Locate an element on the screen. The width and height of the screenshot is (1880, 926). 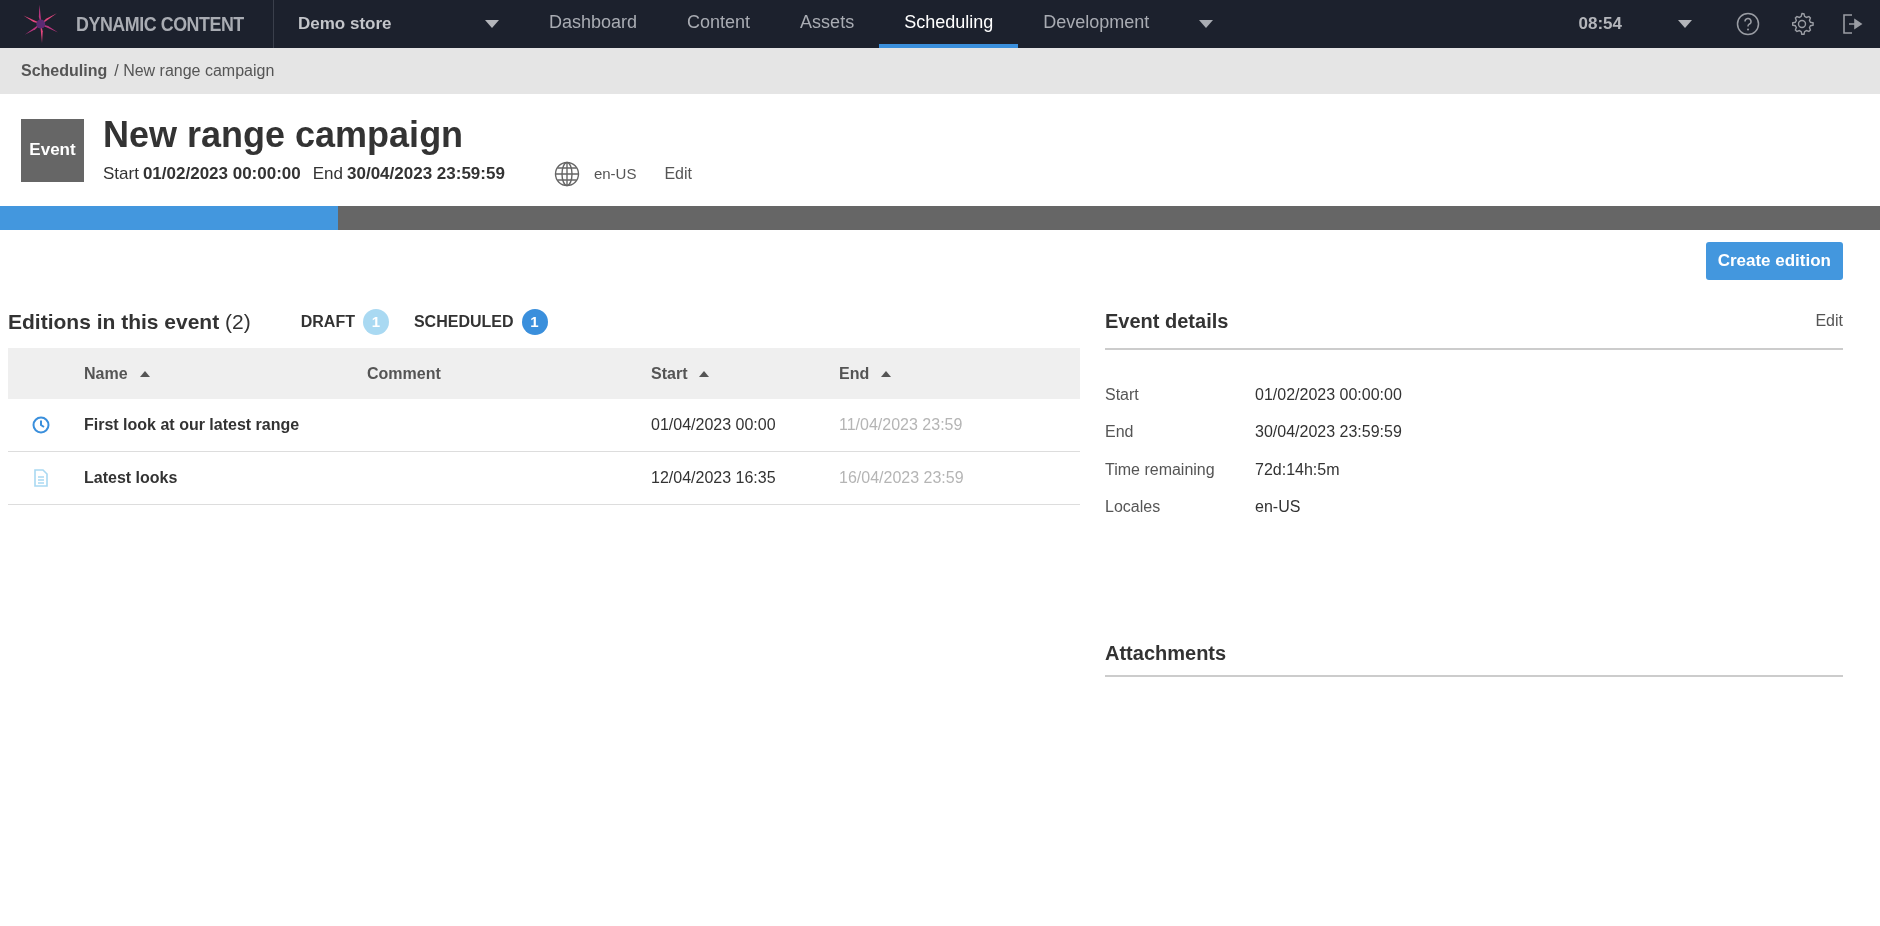
end-label: End is located at coordinates (327, 174).